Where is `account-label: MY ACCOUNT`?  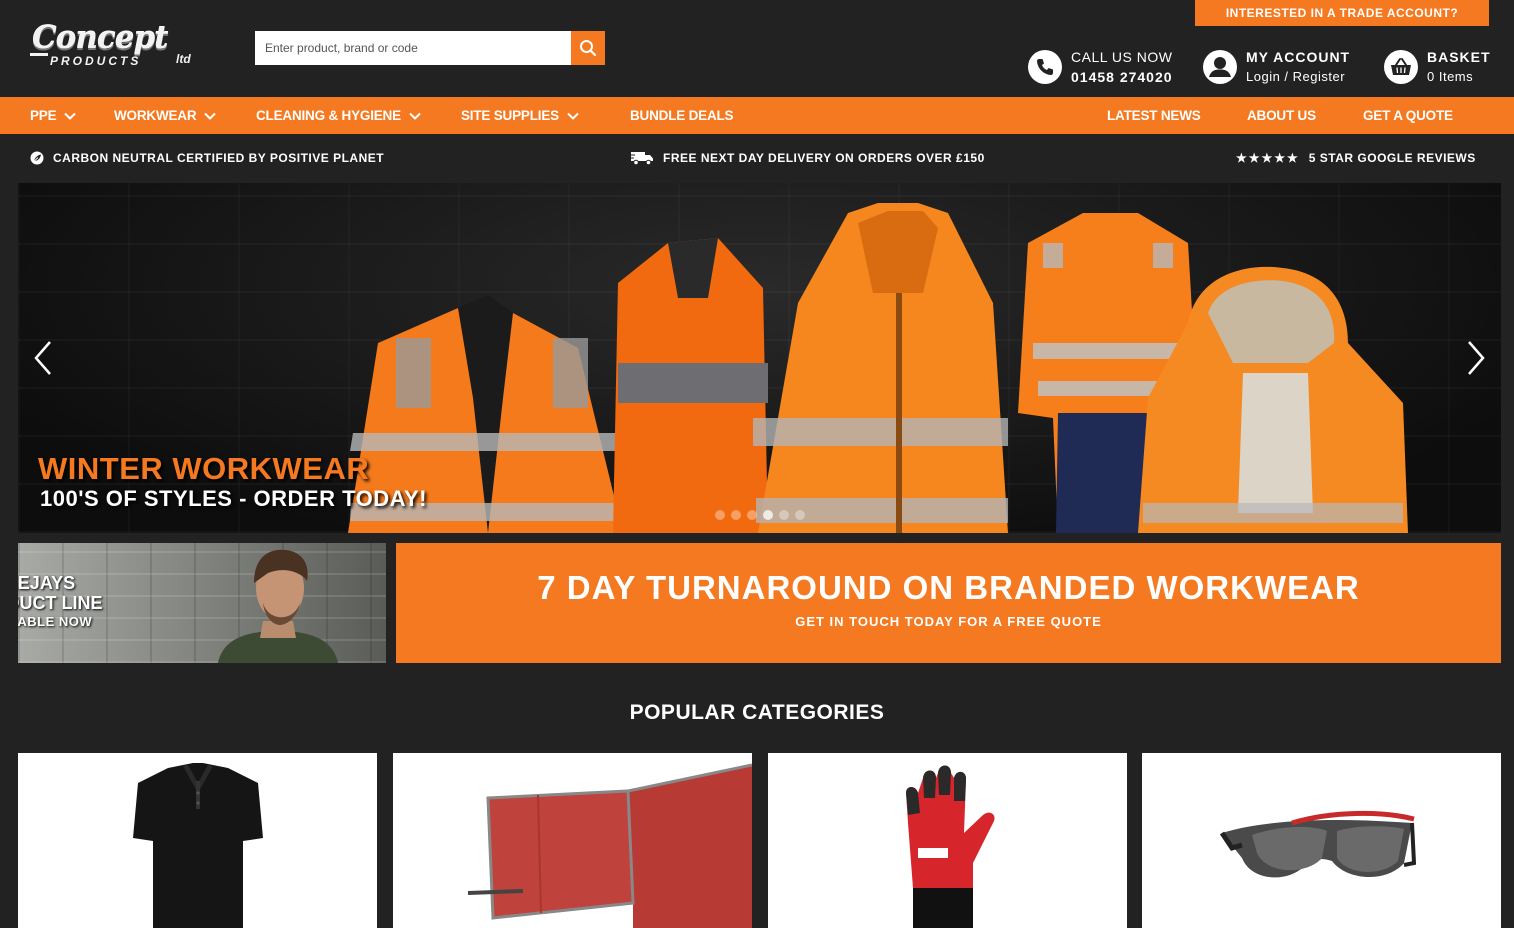 account-label: MY ACCOUNT is located at coordinates (1298, 57).